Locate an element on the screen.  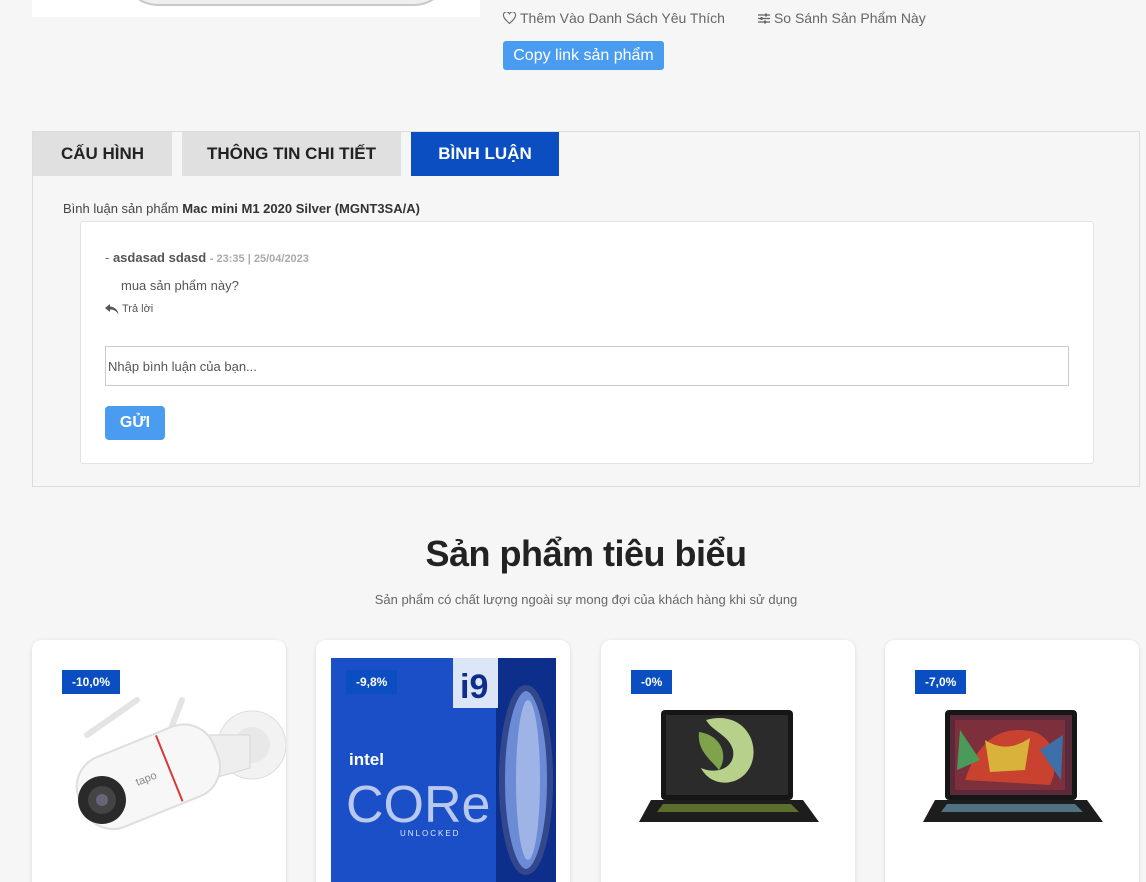
comment-author: asdasad sdasd is located at coordinates (159, 257).